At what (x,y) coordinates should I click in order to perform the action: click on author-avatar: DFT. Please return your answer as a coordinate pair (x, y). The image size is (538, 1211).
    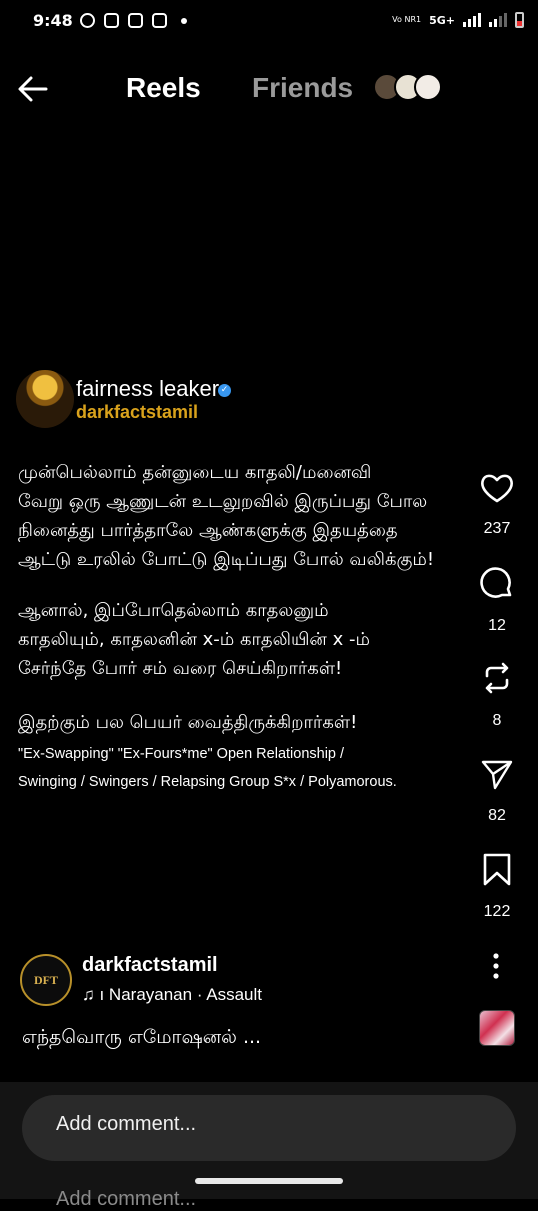
    Looking at the image, I should click on (46, 980).